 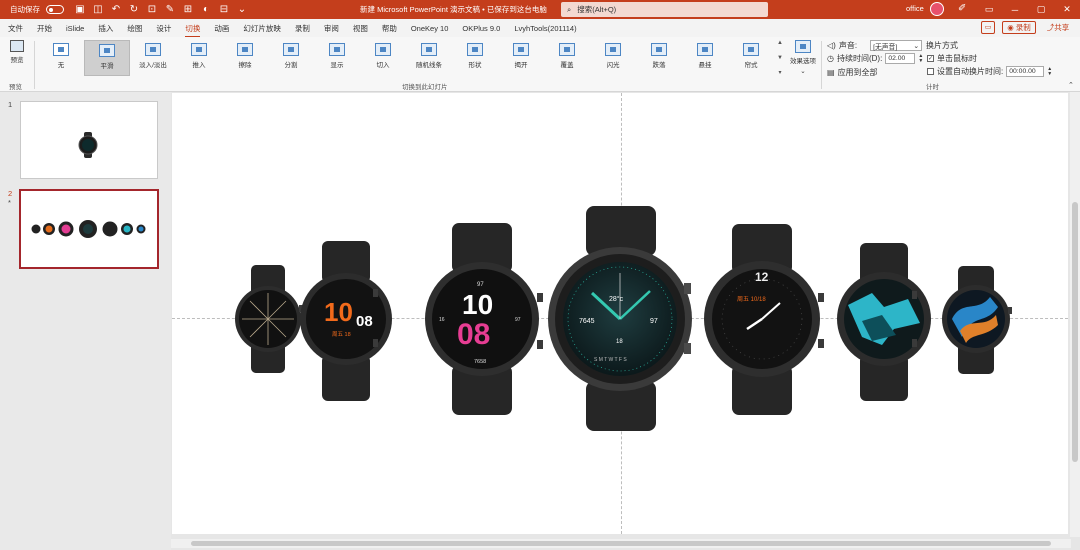 What do you see at coordinates (15, 28) in the screenshot?
I see `tab-file: 文件` at bounding box center [15, 28].